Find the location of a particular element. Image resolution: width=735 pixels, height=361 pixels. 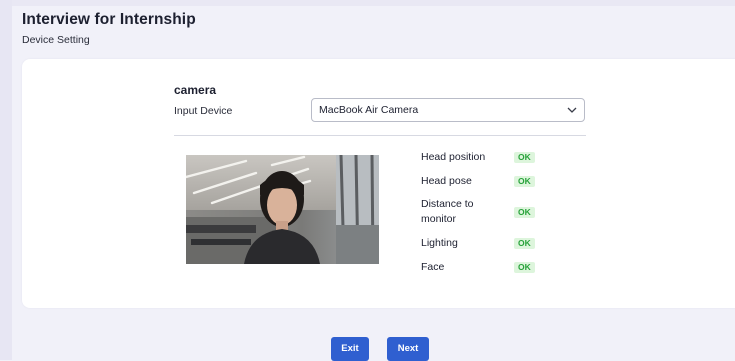

check-face-status: OK is located at coordinates (524, 267).